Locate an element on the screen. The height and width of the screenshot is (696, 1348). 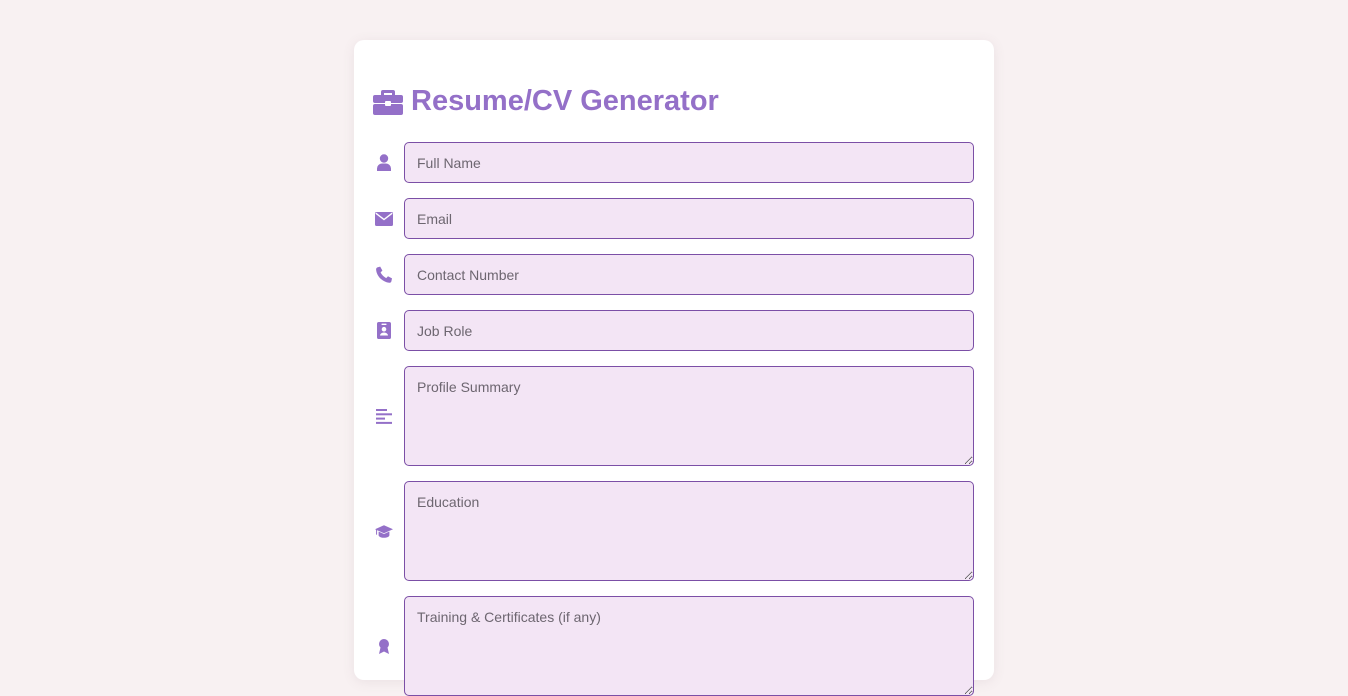
job-role-input is located at coordinates (689, 330).